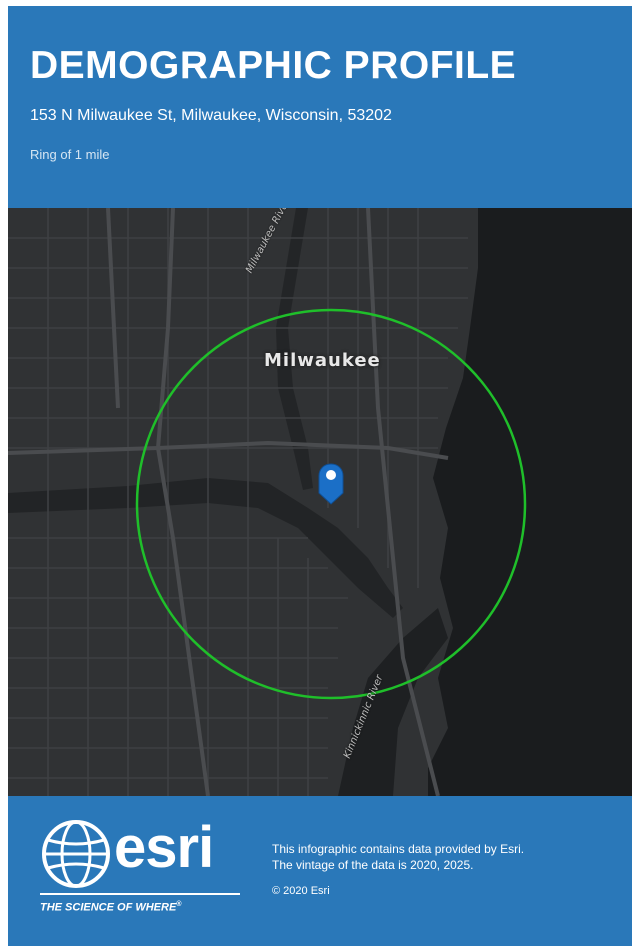 This screenshot has height=948, width=634. What do you see at coordinates (164, 847) in the screenshot?
I see `brand-wordmark: esri` at bounding box center [164, 847].